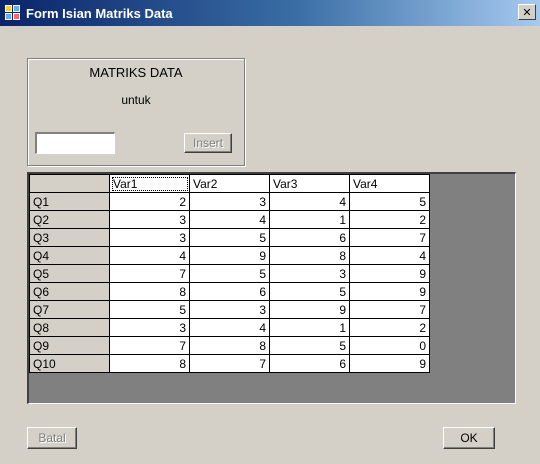  What do you see at coordinates (136, 112) in the screenshot?
I see `matrix-input-panel: MATRIKS DATA untuk Insert` at bounding box center [136, 112].